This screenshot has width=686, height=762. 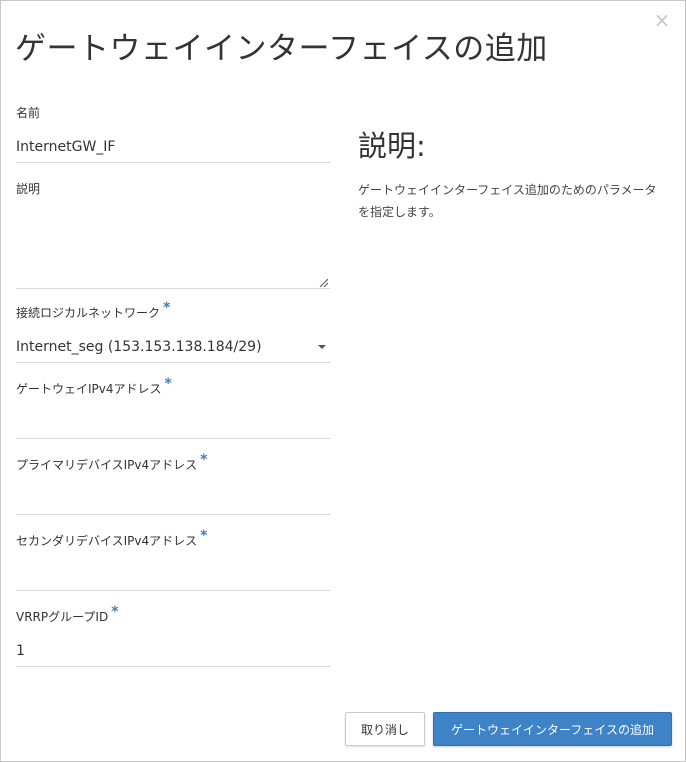 I want to click on add-gateway-interface-button: ゲートウェイインターフェイスの追加, so click(x=552, y=729).